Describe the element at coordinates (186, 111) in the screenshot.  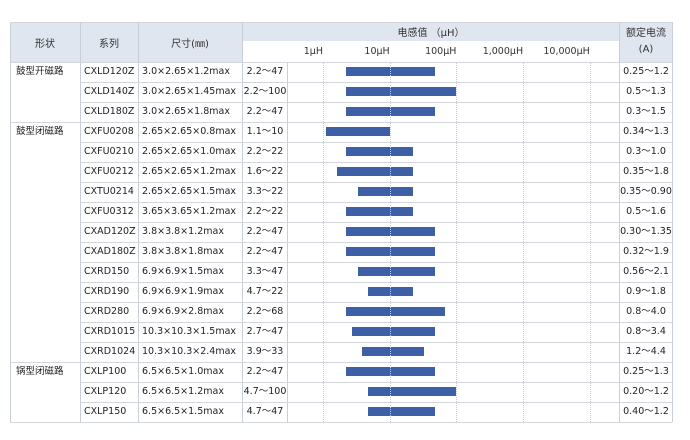
I see `size-cell: 3.0×2.65×1.8max` at that location.